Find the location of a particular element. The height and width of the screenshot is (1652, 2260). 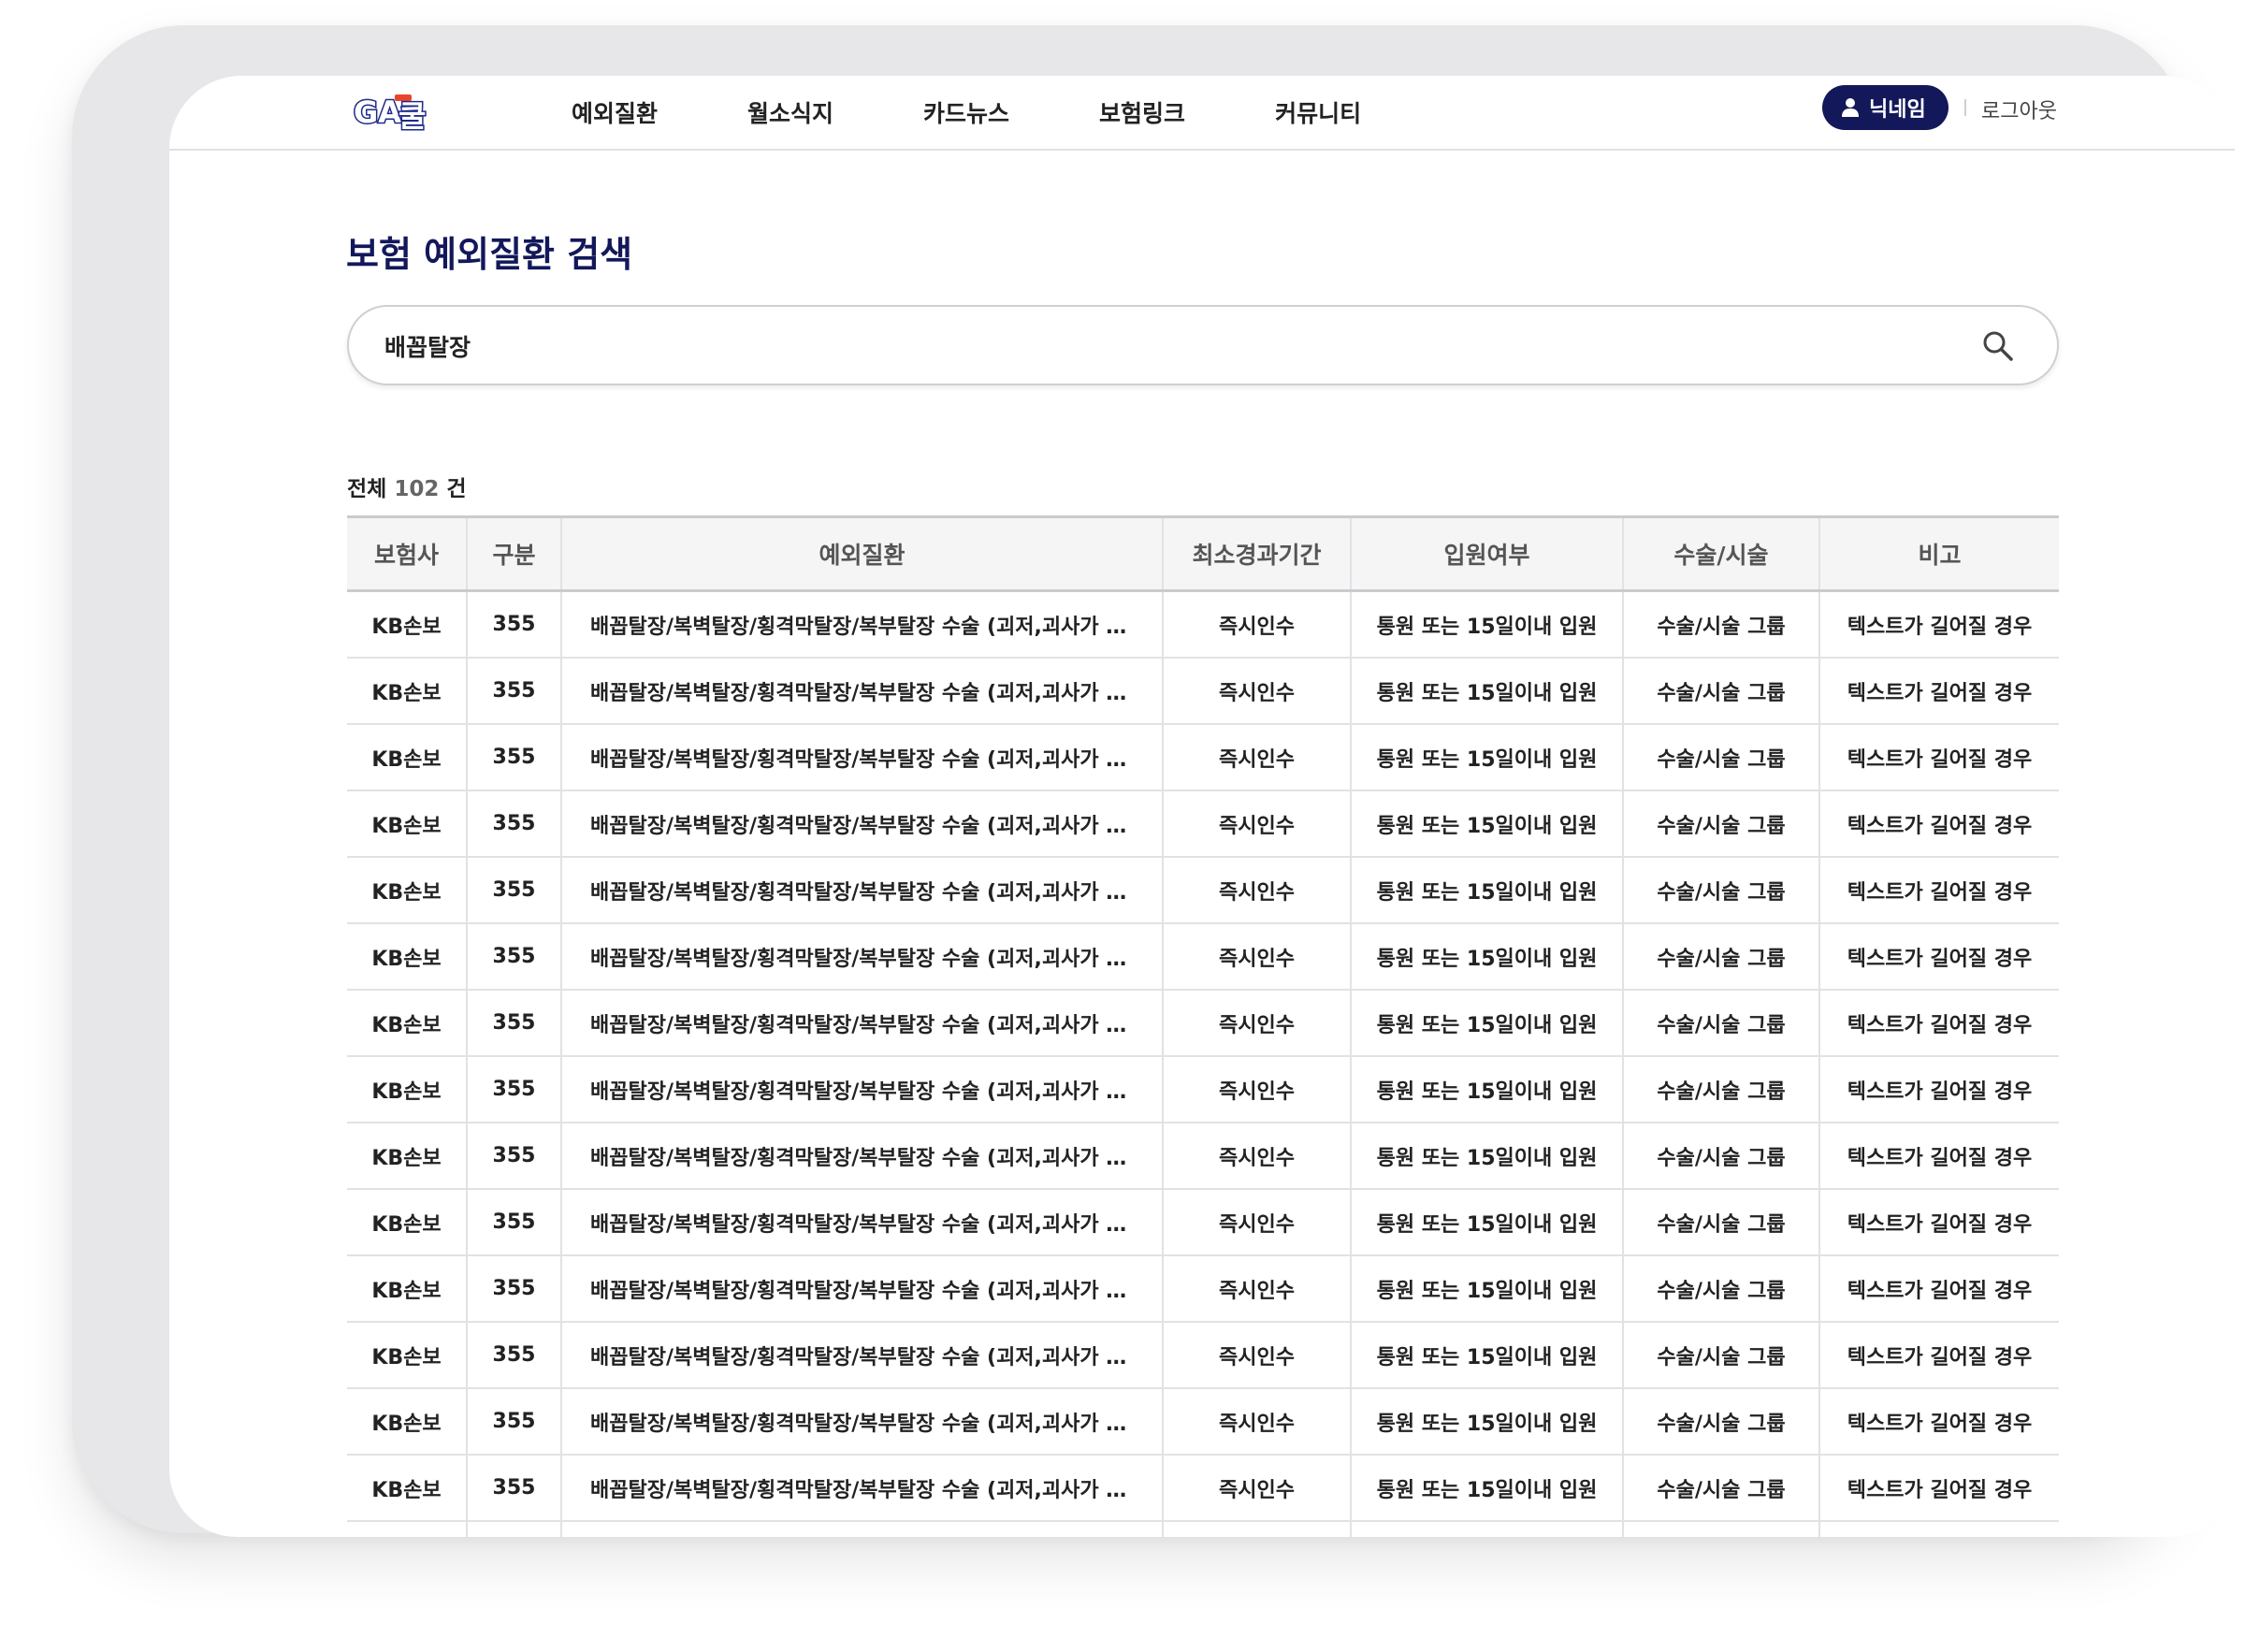

search-icon is located at coordinates (1998, 346).